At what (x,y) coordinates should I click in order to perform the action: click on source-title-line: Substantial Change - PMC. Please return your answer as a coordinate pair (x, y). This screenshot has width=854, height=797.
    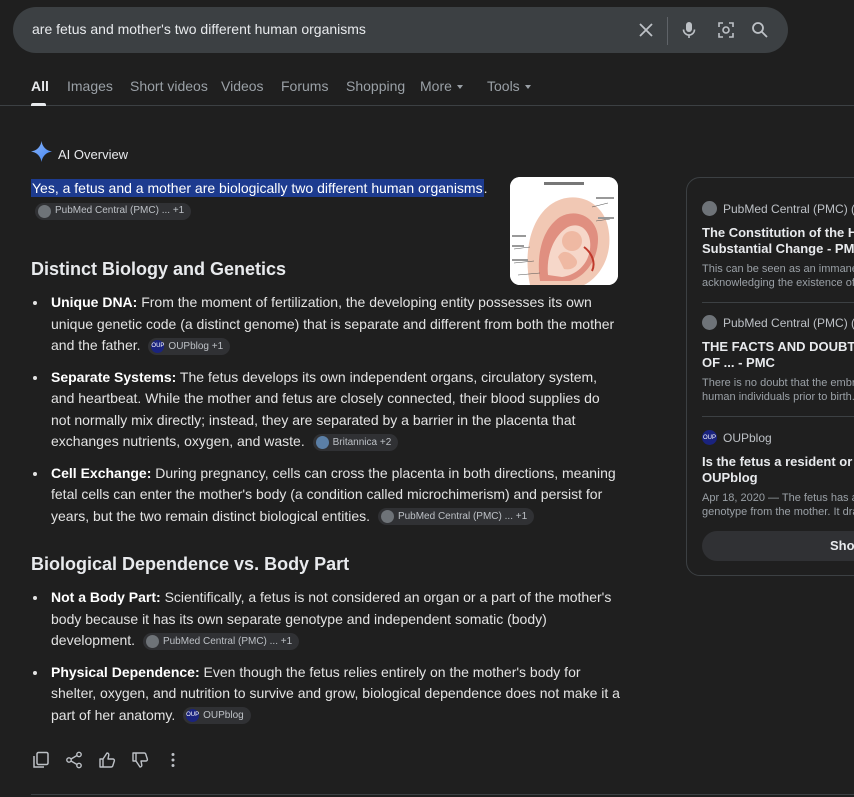
    Looking at the image, I should click on (778, 248).